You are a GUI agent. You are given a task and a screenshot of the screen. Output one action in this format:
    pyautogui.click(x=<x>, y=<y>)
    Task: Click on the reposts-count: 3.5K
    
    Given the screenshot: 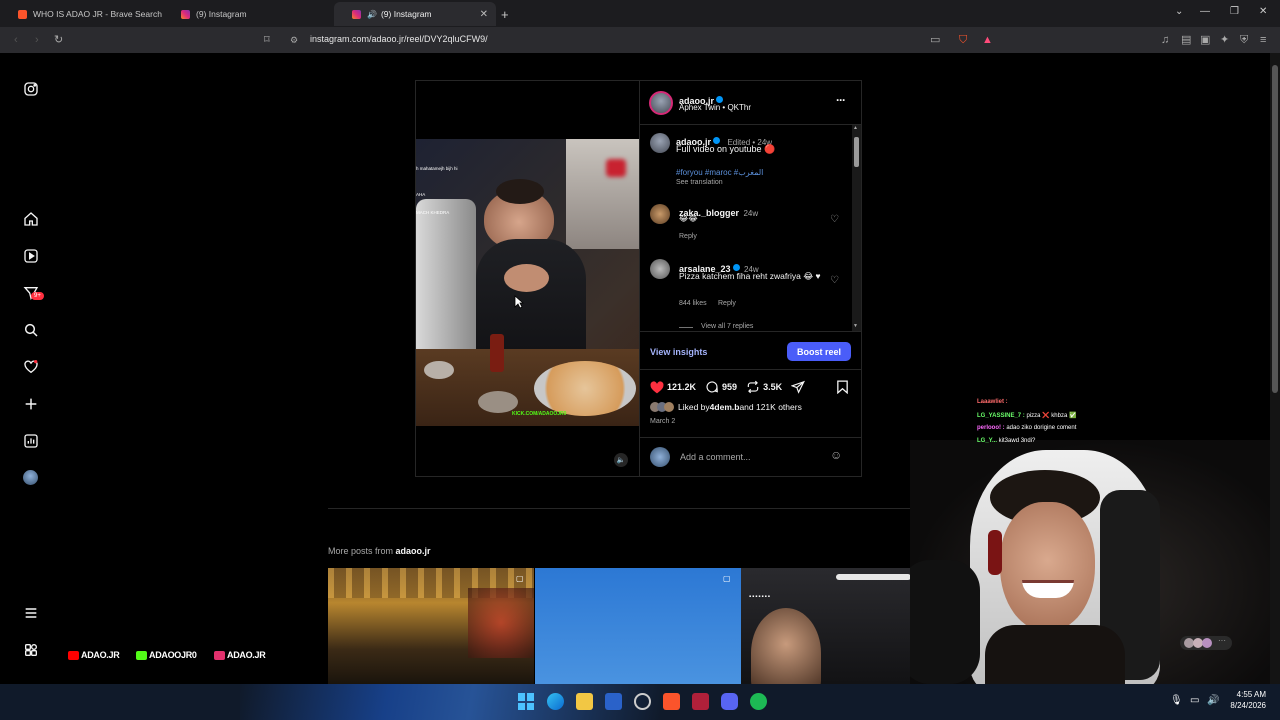 What is the action you would take?
    pyautogui.click(x=772, y=387)
    